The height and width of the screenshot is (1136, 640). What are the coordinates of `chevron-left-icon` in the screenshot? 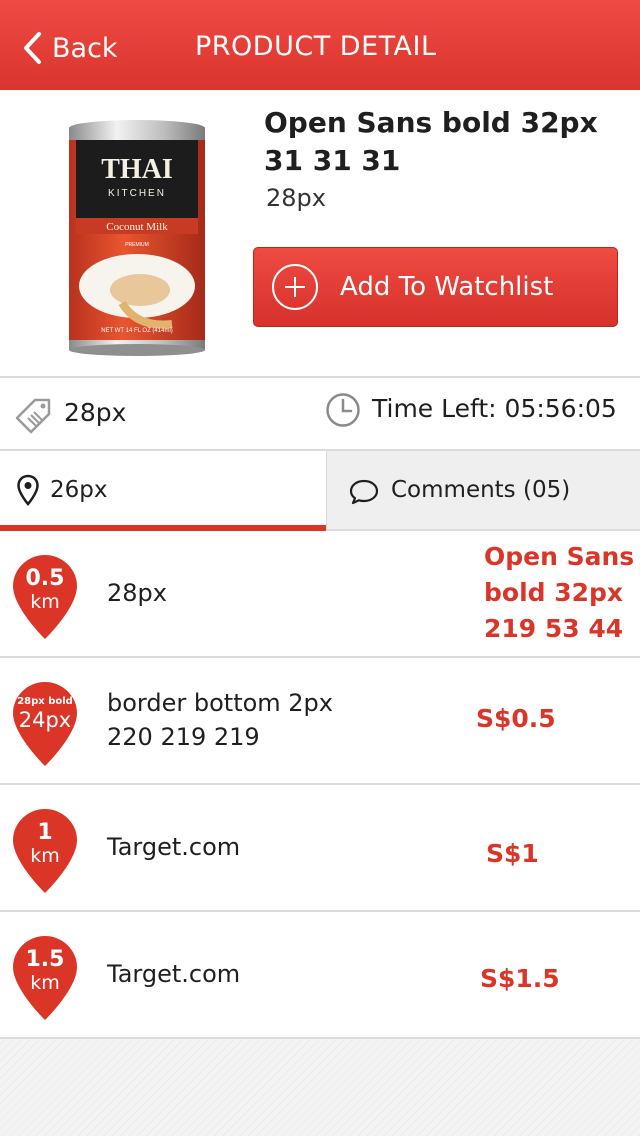 It's located at (32, 48).